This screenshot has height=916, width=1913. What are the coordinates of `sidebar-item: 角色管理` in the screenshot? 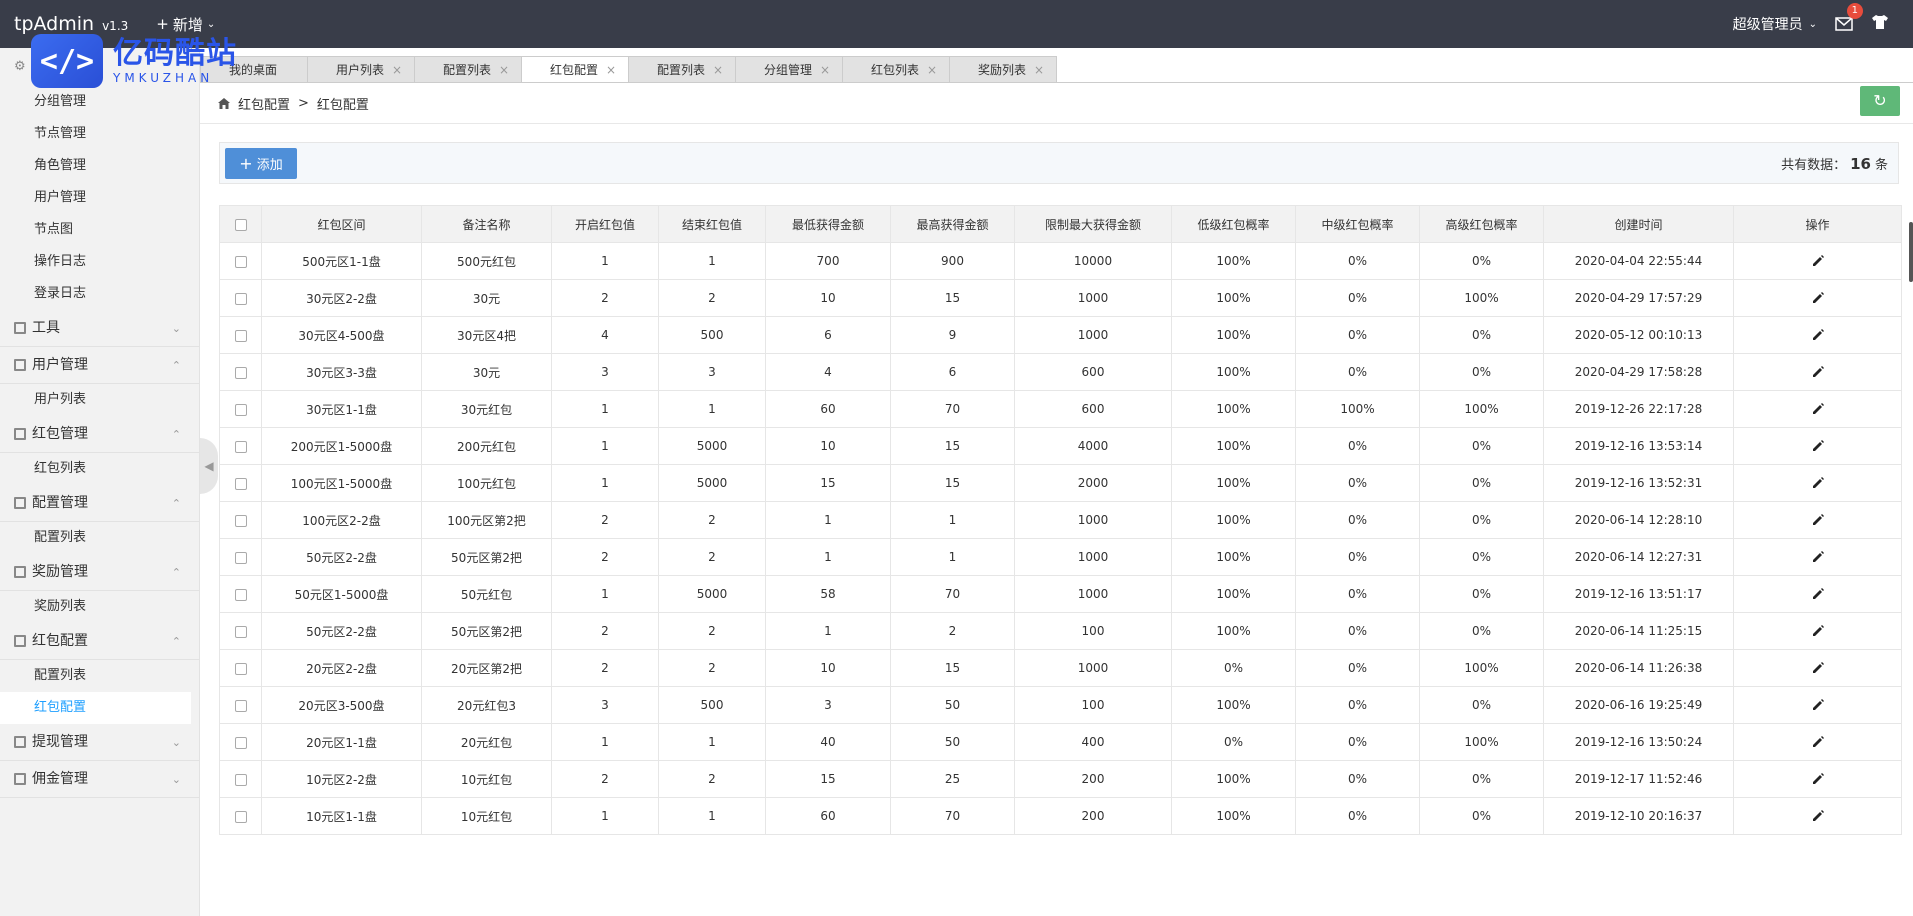 It's located at (99, 166).